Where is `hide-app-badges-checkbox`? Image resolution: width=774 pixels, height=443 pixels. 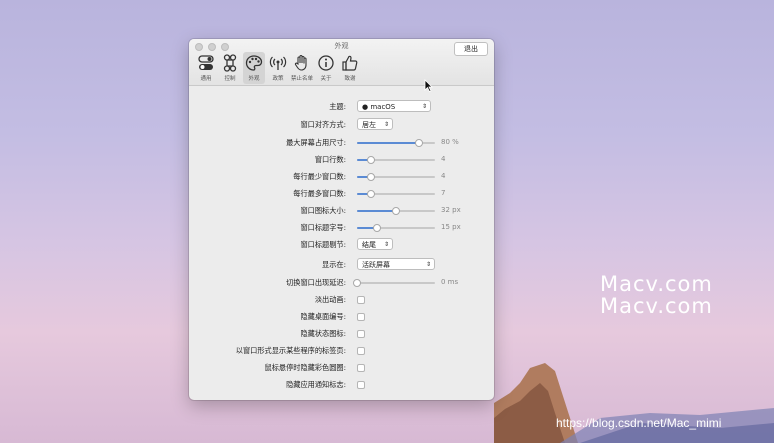
hide-app-badges-checkbox is located at coordinates (361, 385).